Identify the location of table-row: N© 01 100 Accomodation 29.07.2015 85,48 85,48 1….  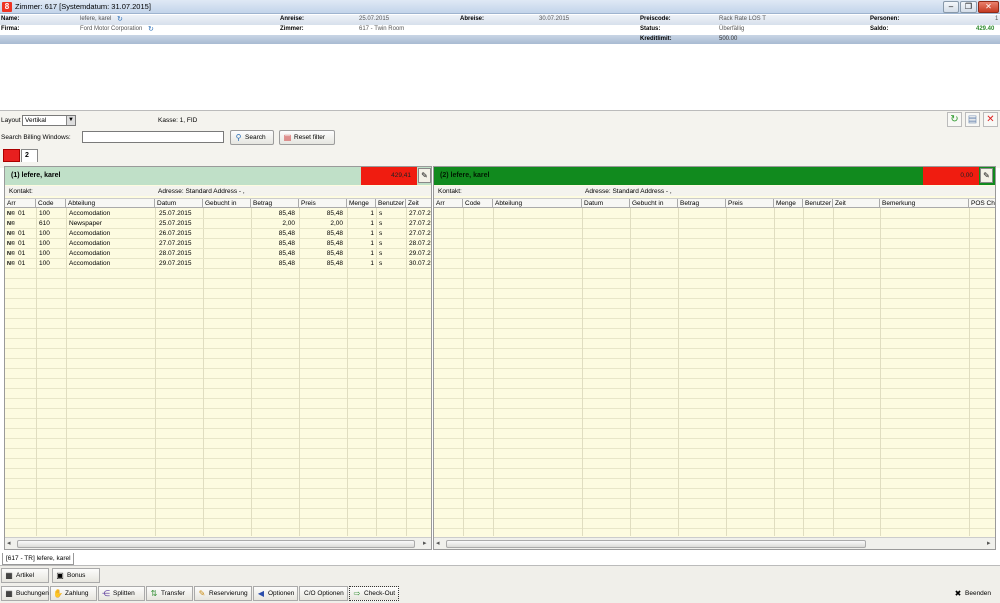
(218, 264).